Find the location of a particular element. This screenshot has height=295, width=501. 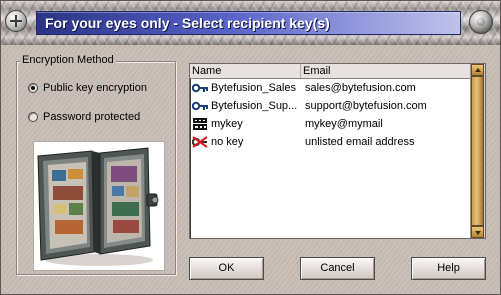

radio-password: Password protected is located at coordinates (84, 117).